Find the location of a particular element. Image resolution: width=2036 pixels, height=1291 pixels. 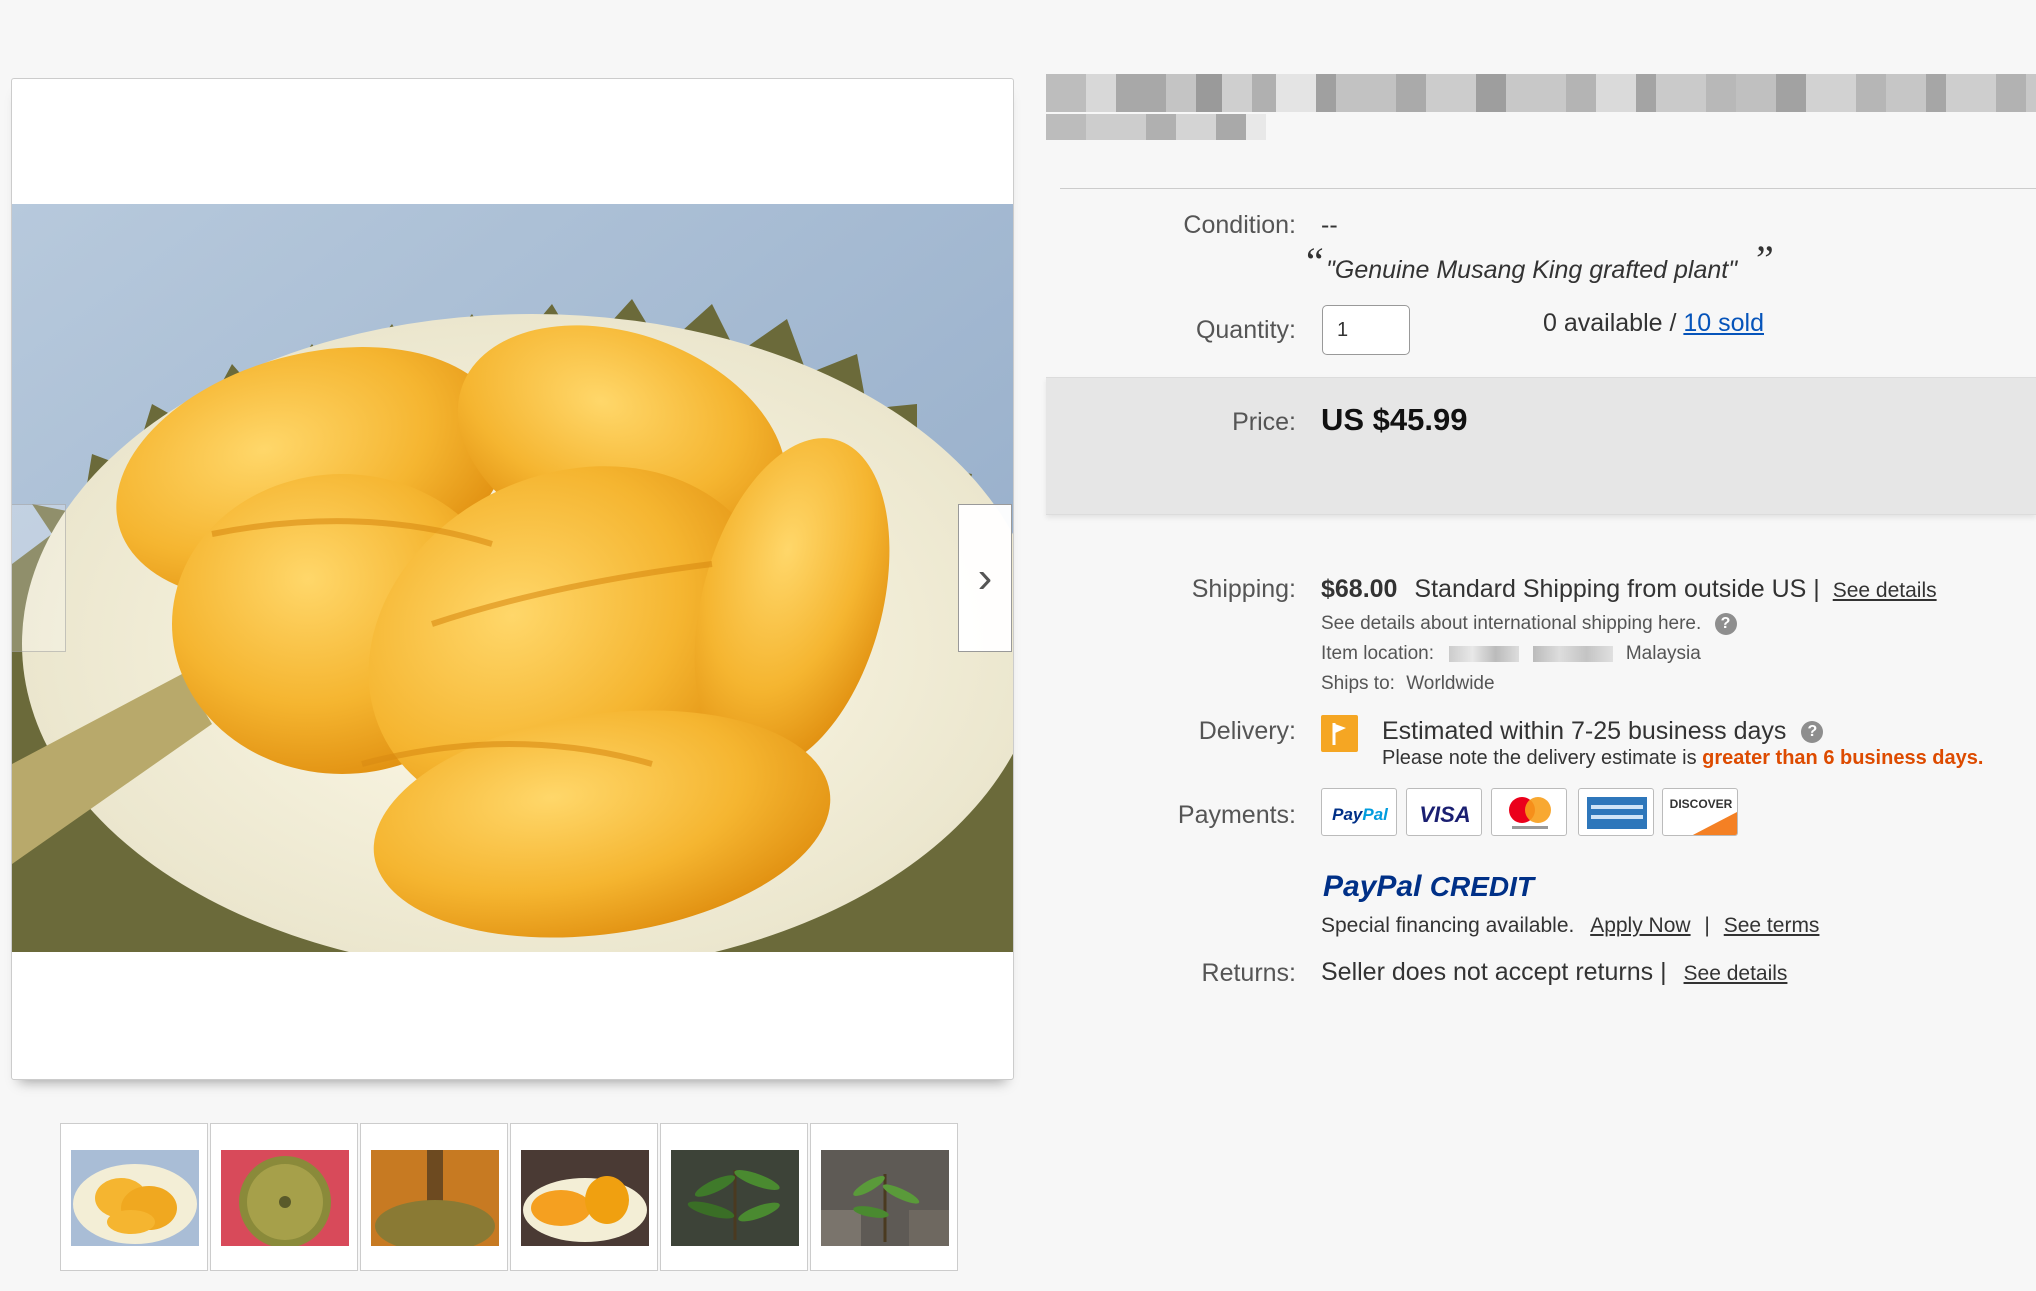

delivery-note-highlight: greater than 6 business days. is located at coordinates (1843, 758).